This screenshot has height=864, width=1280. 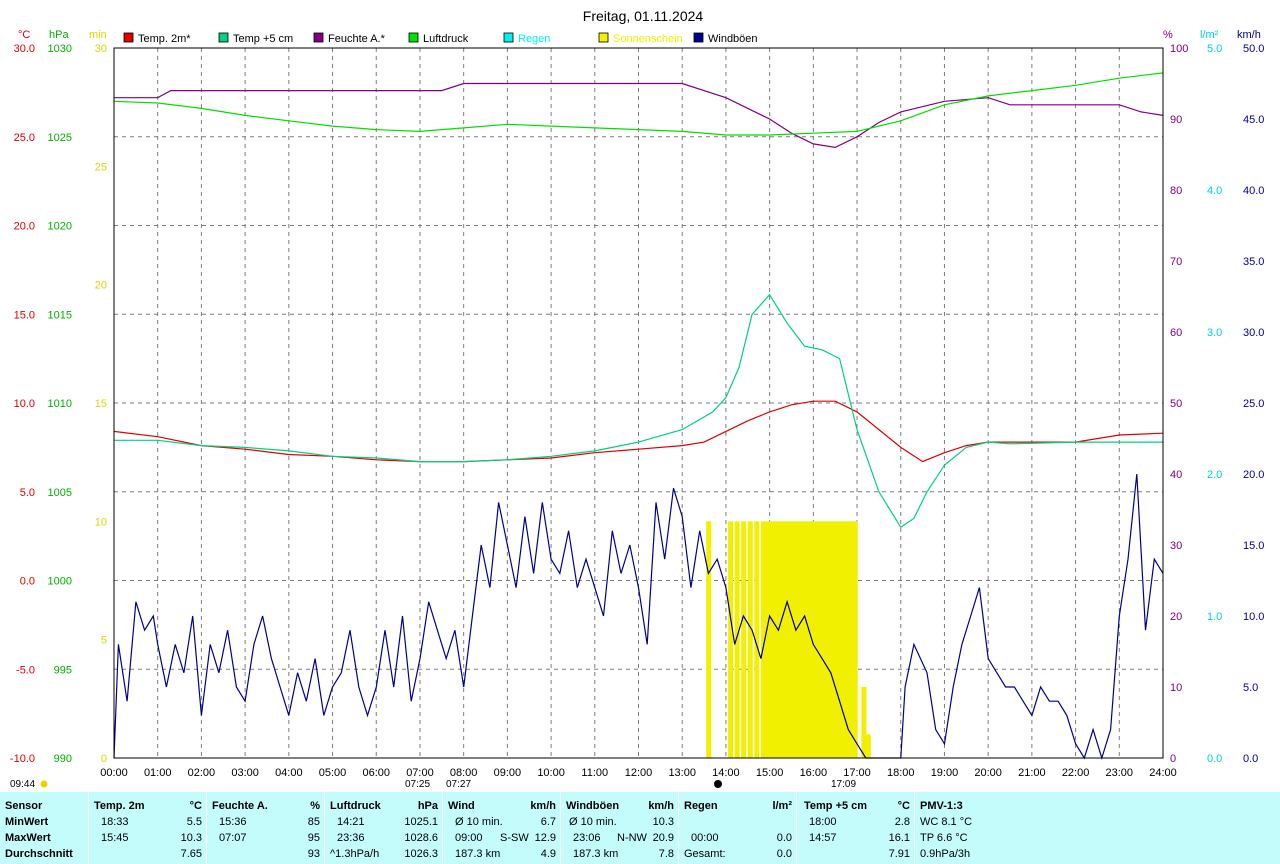 I want to click on chart-title: Freitag, 01.11.2024, so click(x=643, y=16).